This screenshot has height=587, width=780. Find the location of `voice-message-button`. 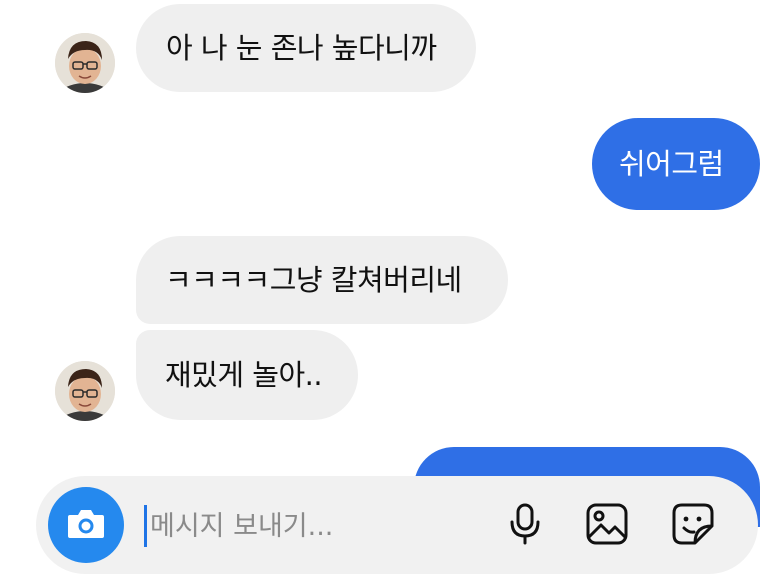

voice-message-button is located at coordinates (525, 526).